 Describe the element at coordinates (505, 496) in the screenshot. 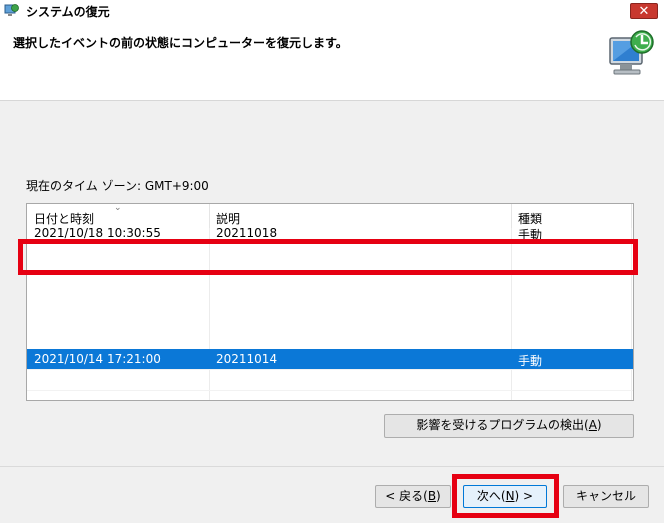

I see `highlight-box-next-button` at that location.